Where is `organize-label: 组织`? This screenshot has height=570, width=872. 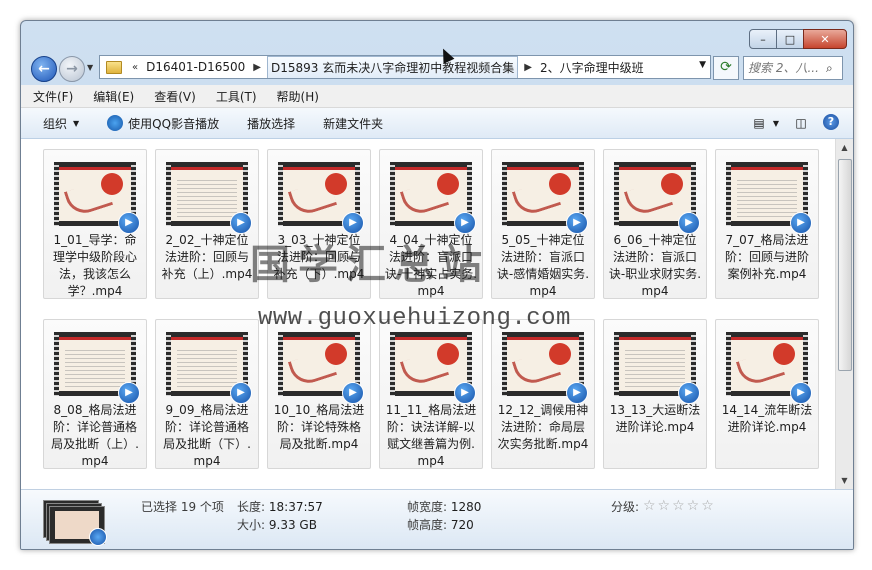 organize-label: 组织 is located at coordinates (55, 123).